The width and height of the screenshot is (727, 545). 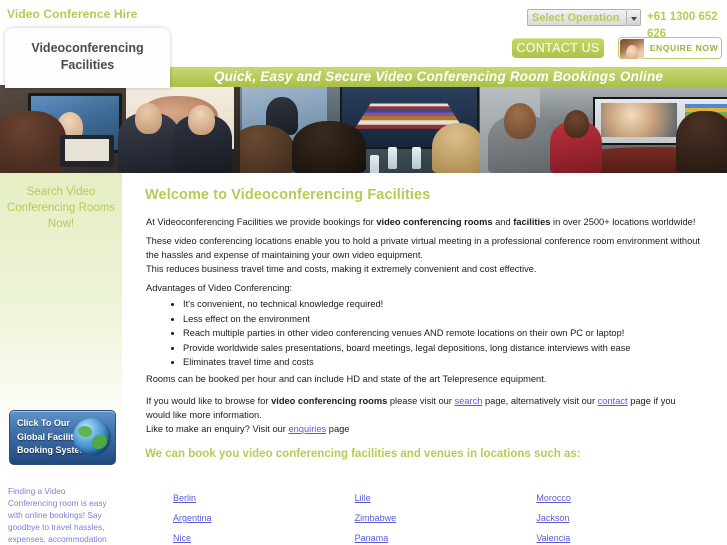 What do you see at coordinates (540, 401) in the screenshot?
I see `browse-mid-2: page, alternatively visit our` at bounding box center [540, 401].